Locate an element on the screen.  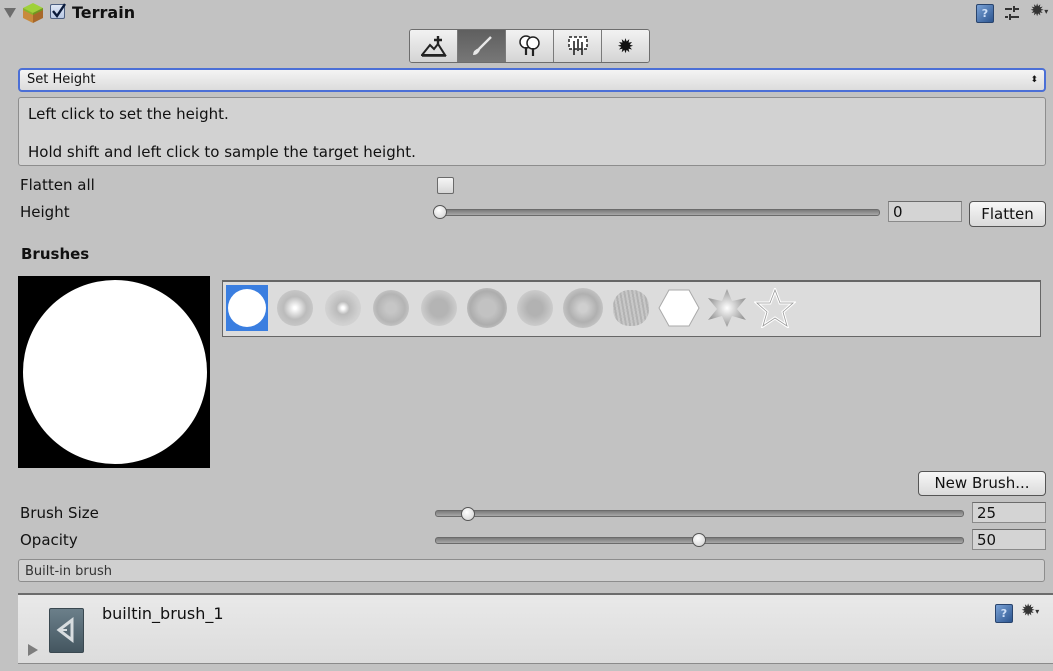
checkmark-icon is located at coordinates (59, 11).